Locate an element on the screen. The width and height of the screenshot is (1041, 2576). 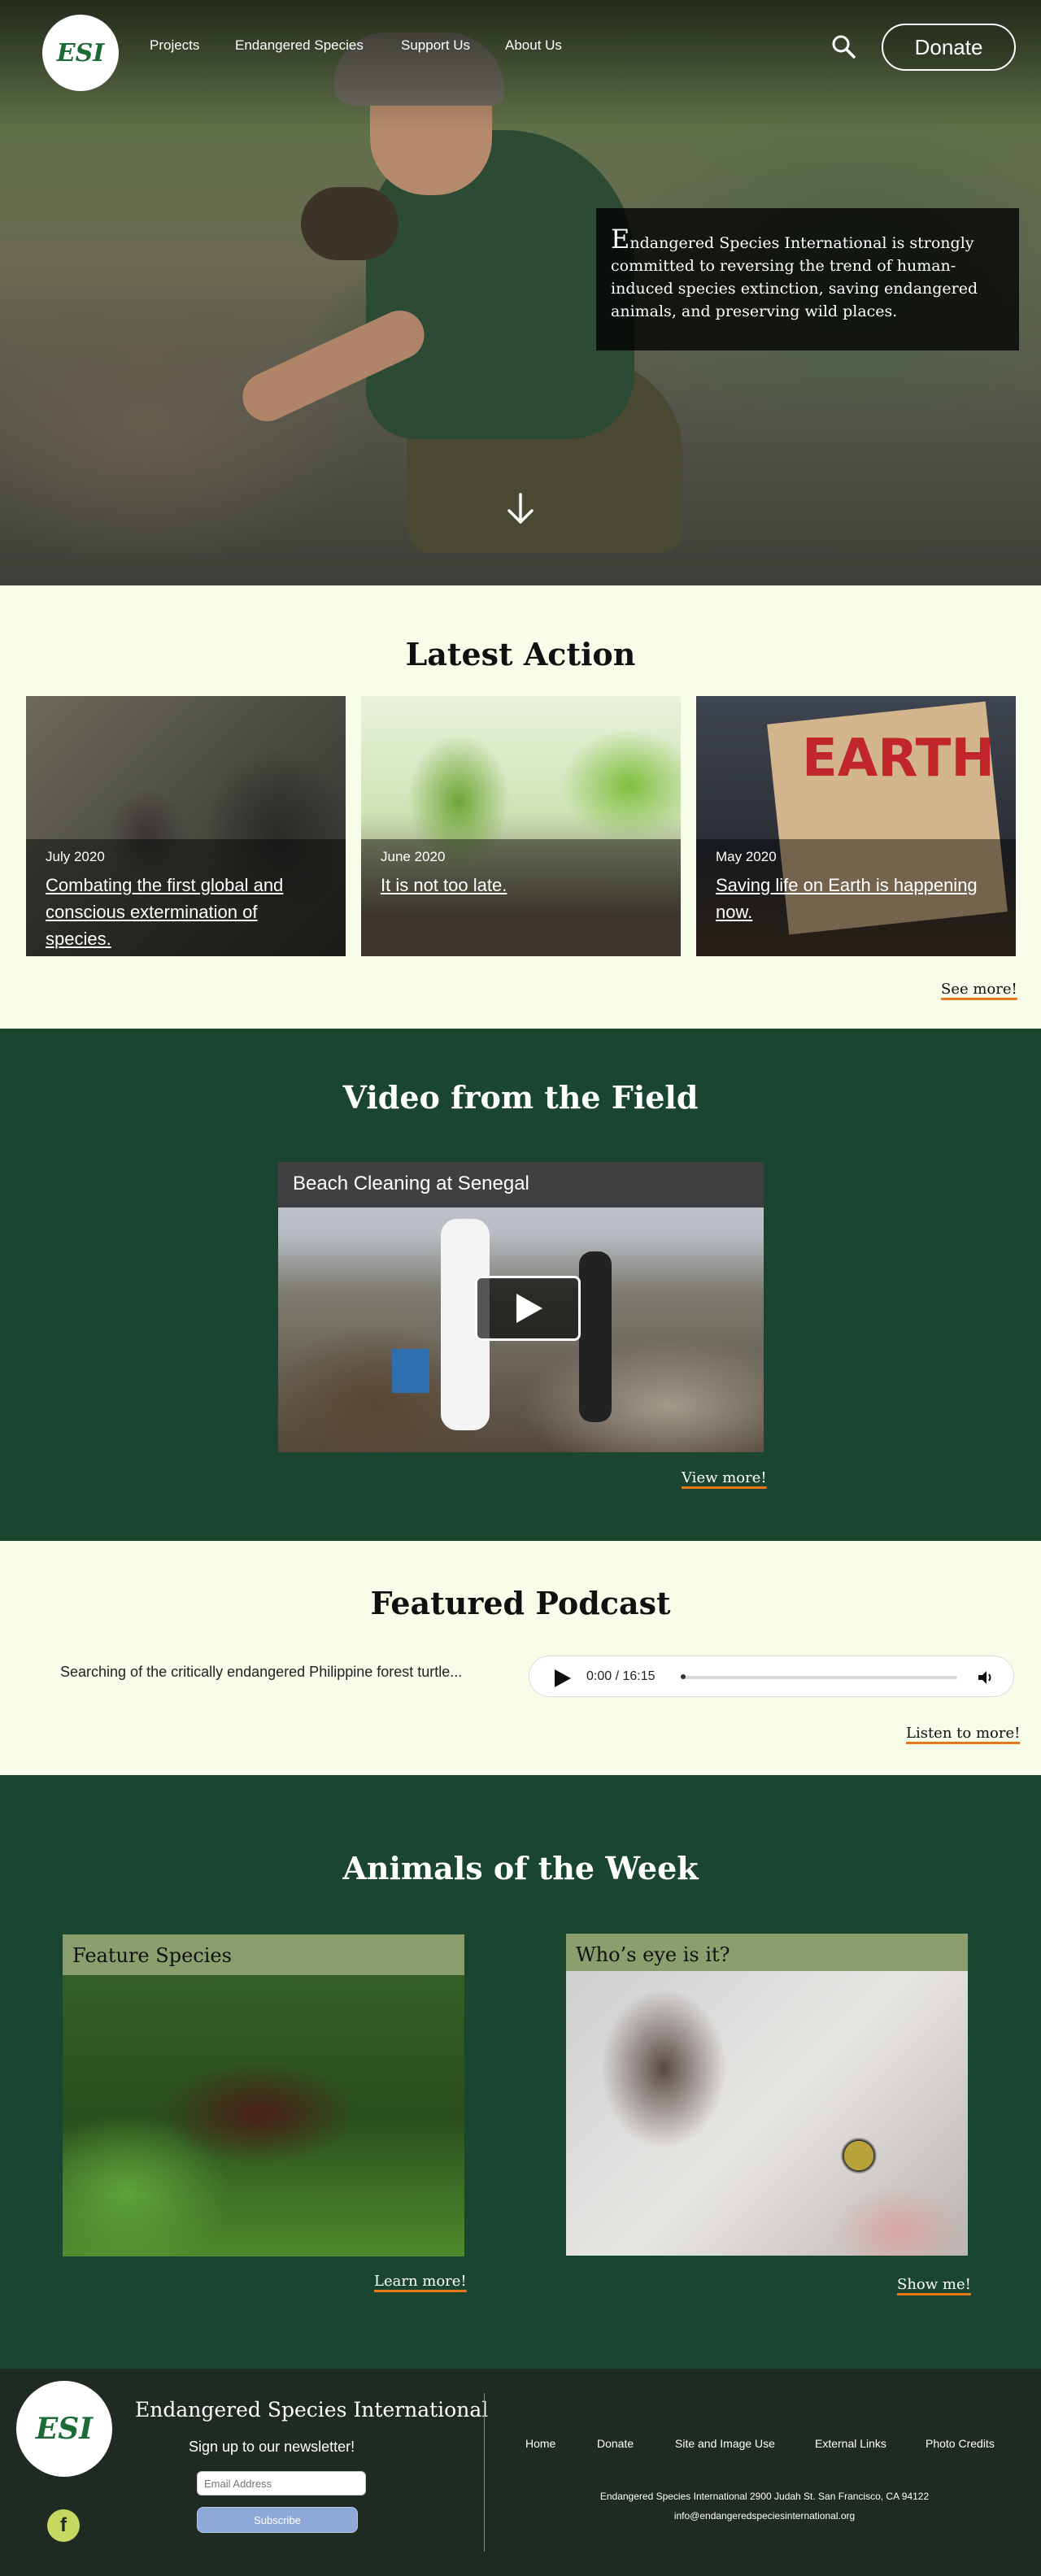
footer-link-donate: Donate is located at coordinates (615, 2443).